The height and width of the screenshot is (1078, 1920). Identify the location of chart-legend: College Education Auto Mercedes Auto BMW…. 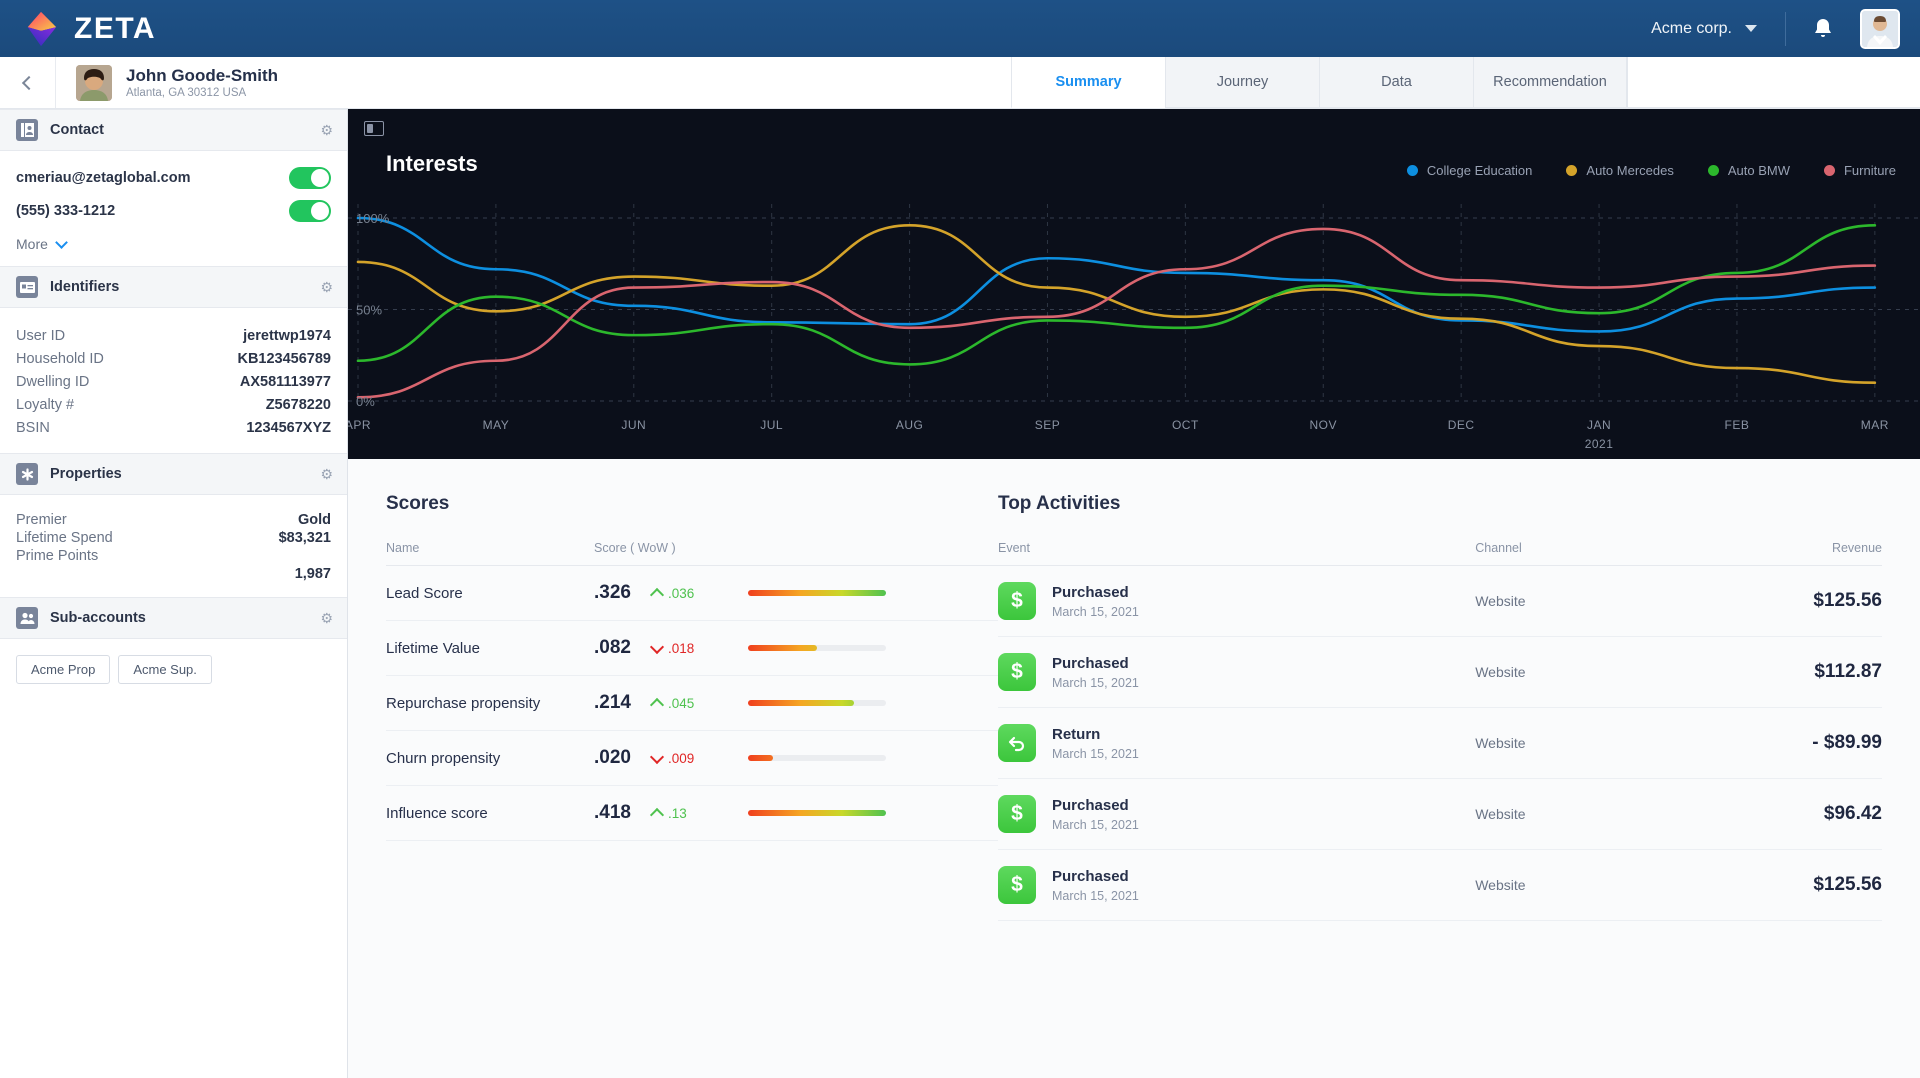
(1651, 170).